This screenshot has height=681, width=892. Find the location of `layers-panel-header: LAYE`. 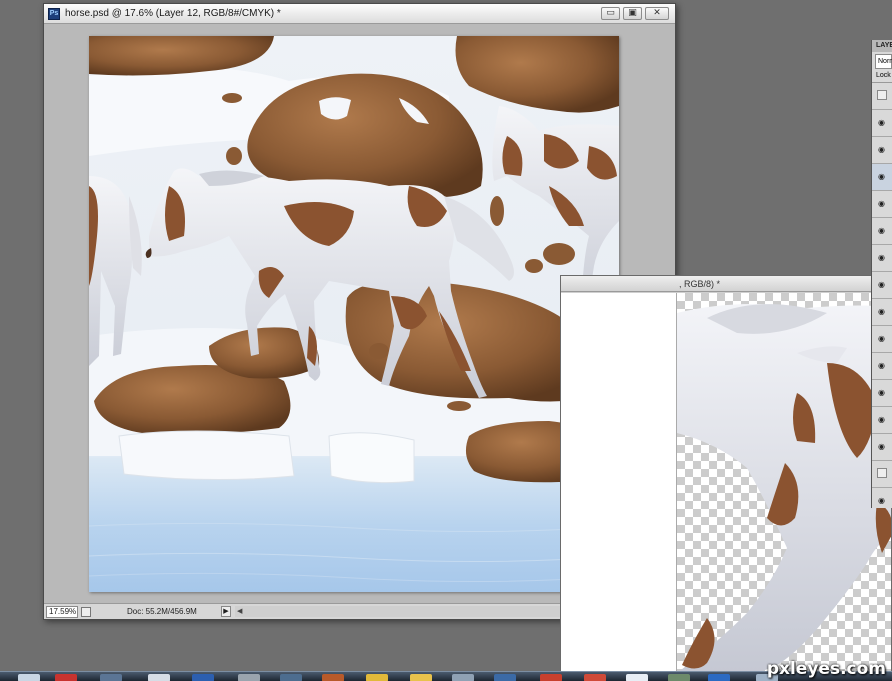

layers-panel-header: LAYE is located at coordinates (882, 46).